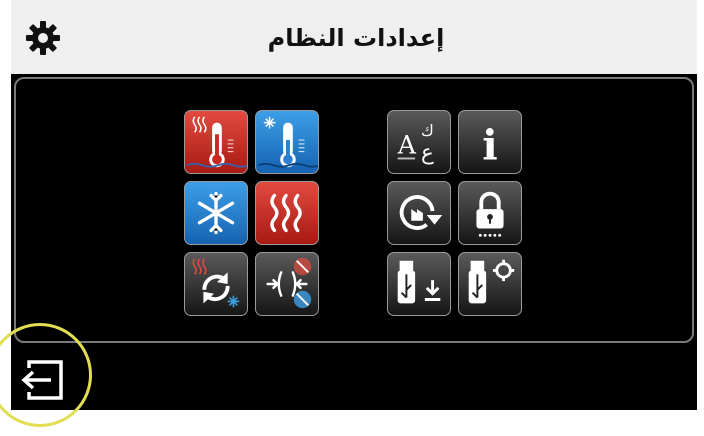 The height and width of the screenshot is (436, 704). I want to click on deadband-tile, so click(287, 284).